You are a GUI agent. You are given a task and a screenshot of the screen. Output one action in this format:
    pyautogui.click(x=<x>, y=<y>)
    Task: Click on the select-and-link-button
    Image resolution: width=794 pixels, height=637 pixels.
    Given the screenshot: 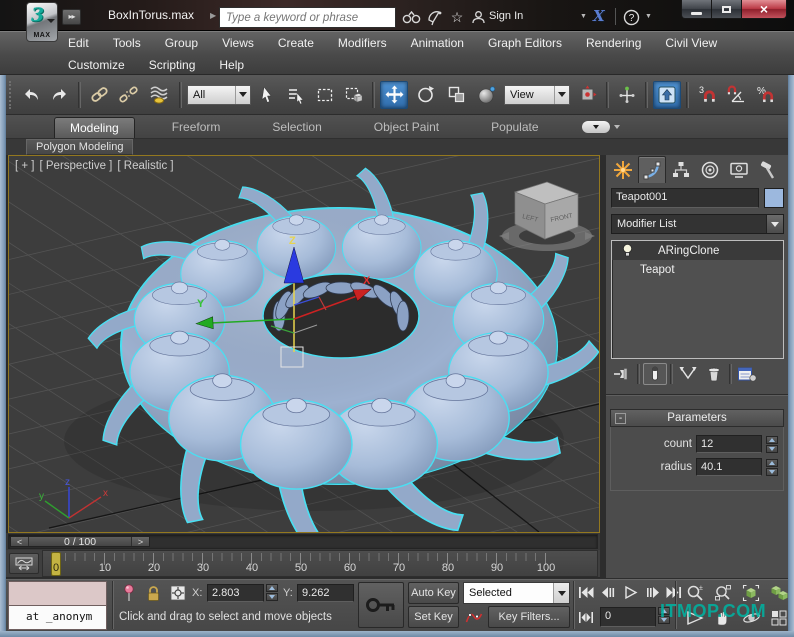 What is the action you would take?
    pyautogui.click(x=99, y=95)
    